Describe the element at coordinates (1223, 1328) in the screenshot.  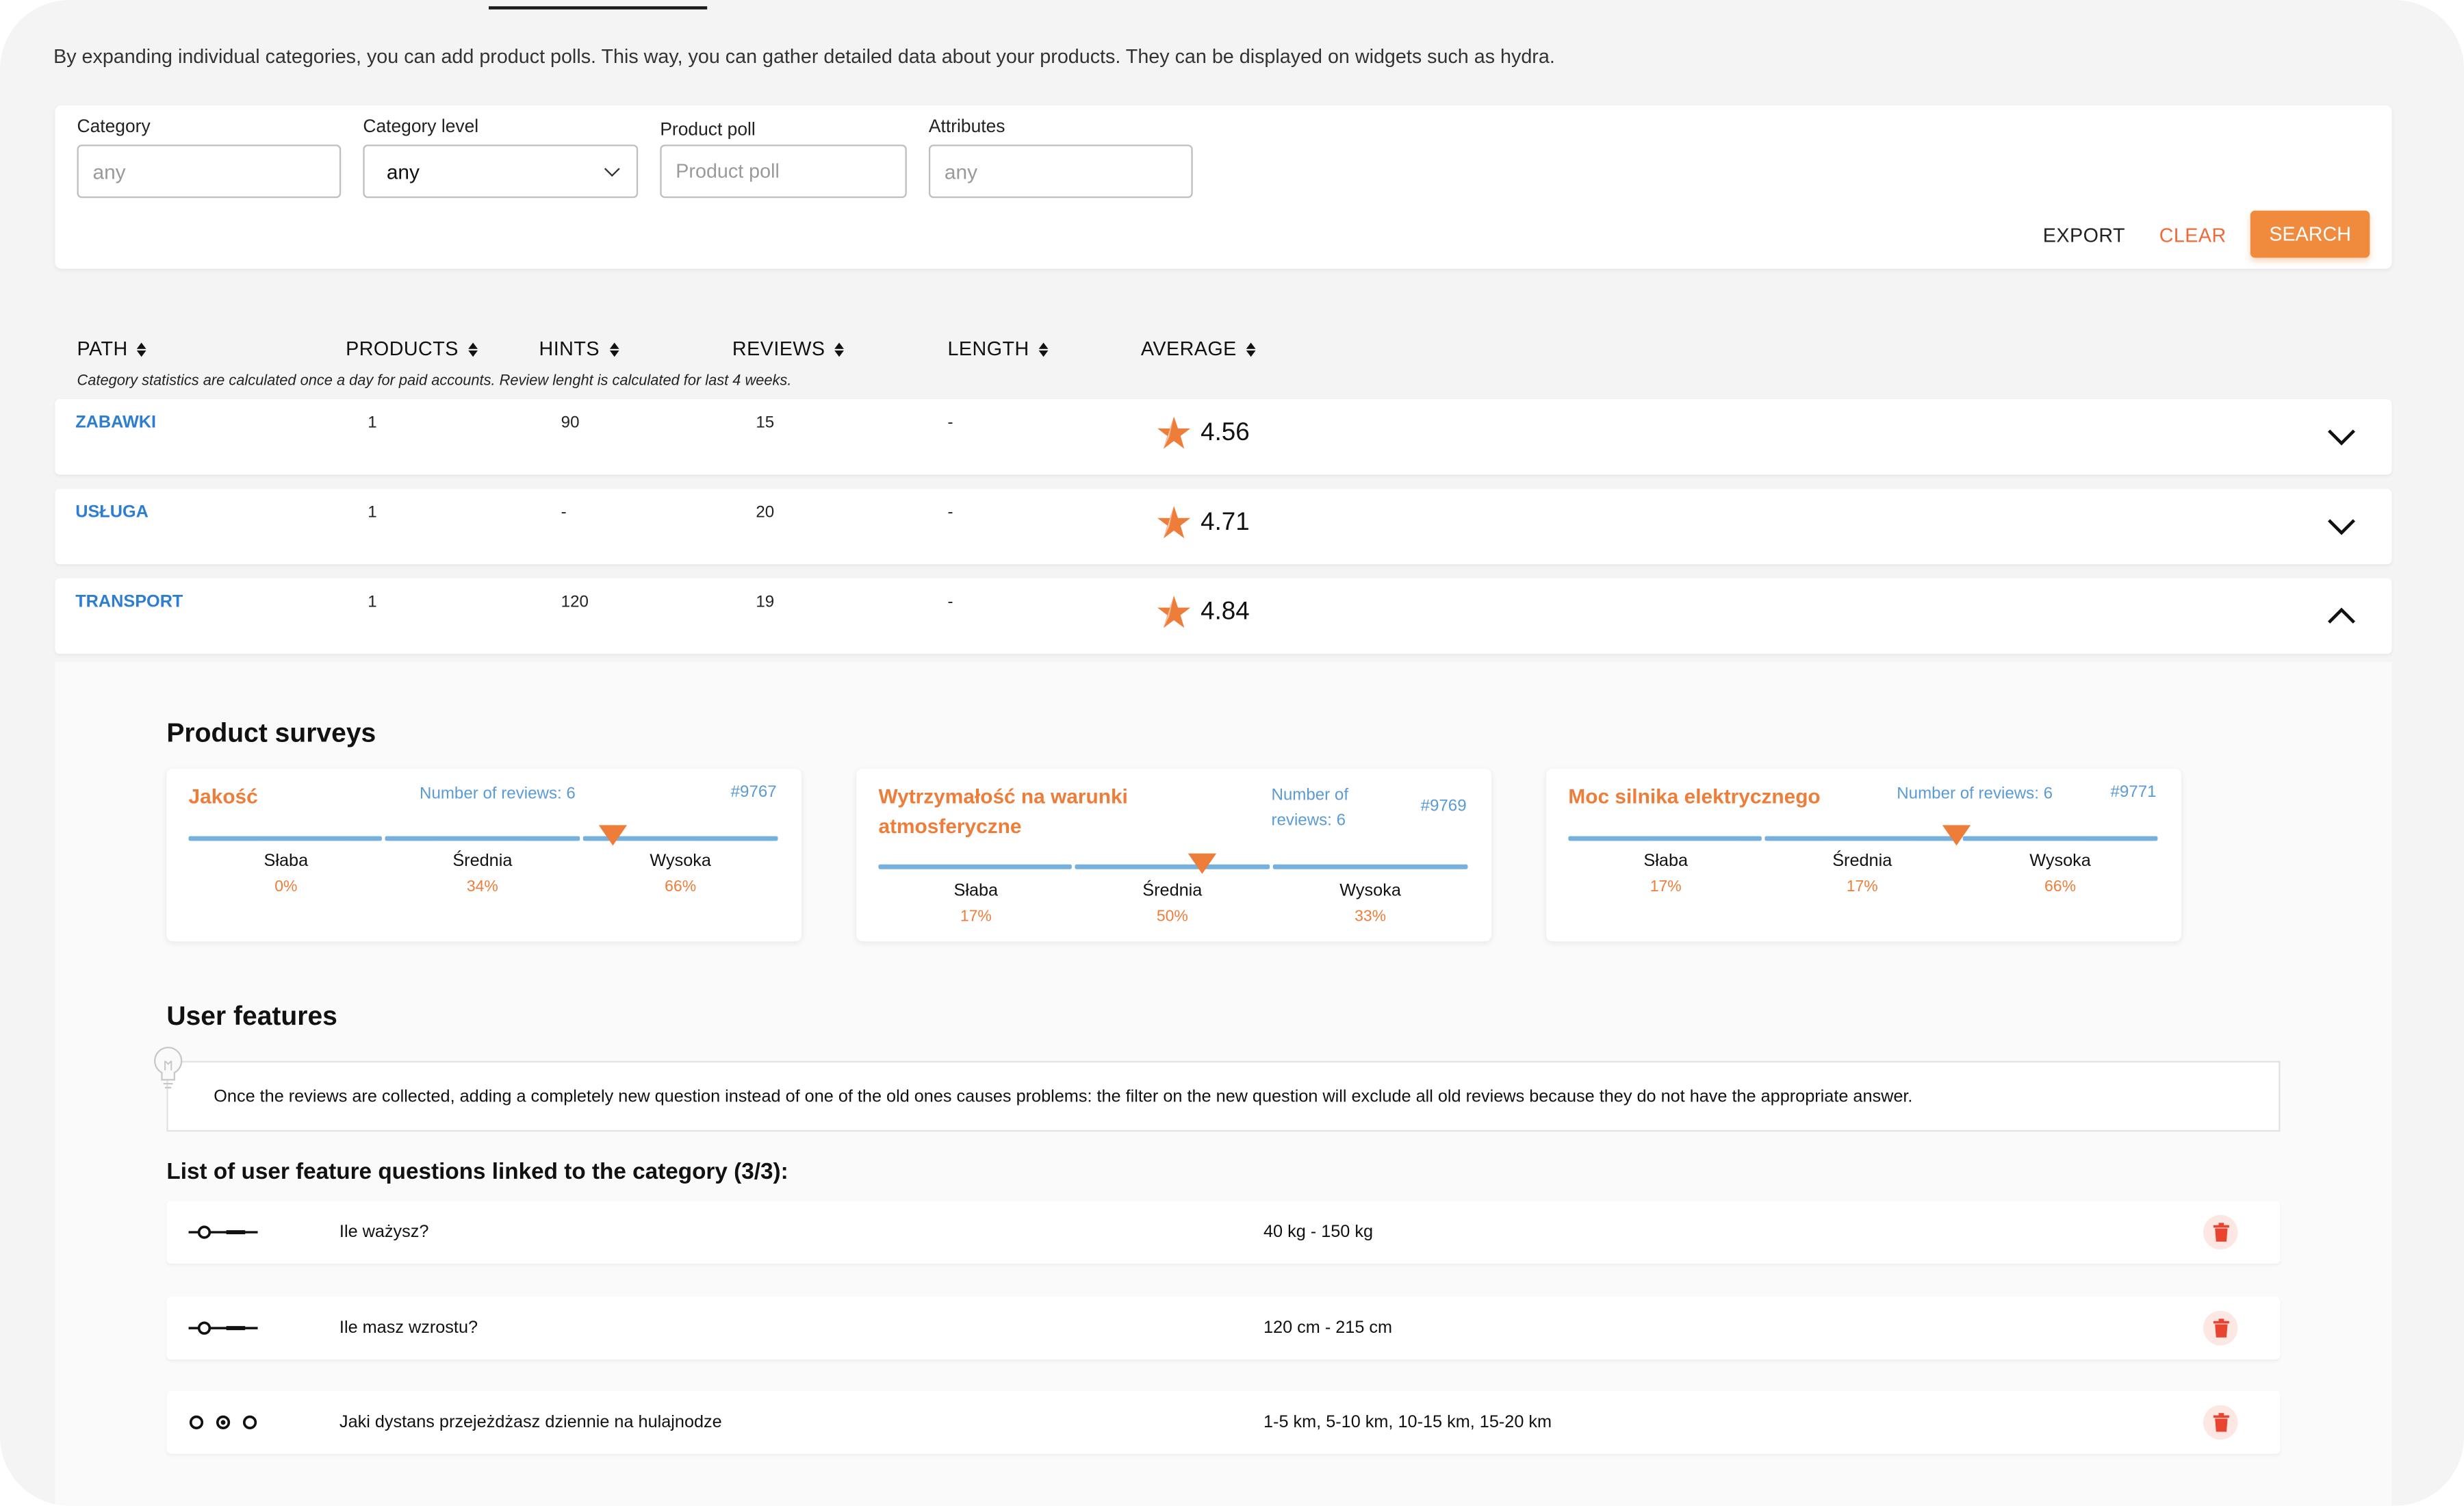
I see `feature-row: Ile masz wzrostu? 120 cm - 215 cm` at that location.